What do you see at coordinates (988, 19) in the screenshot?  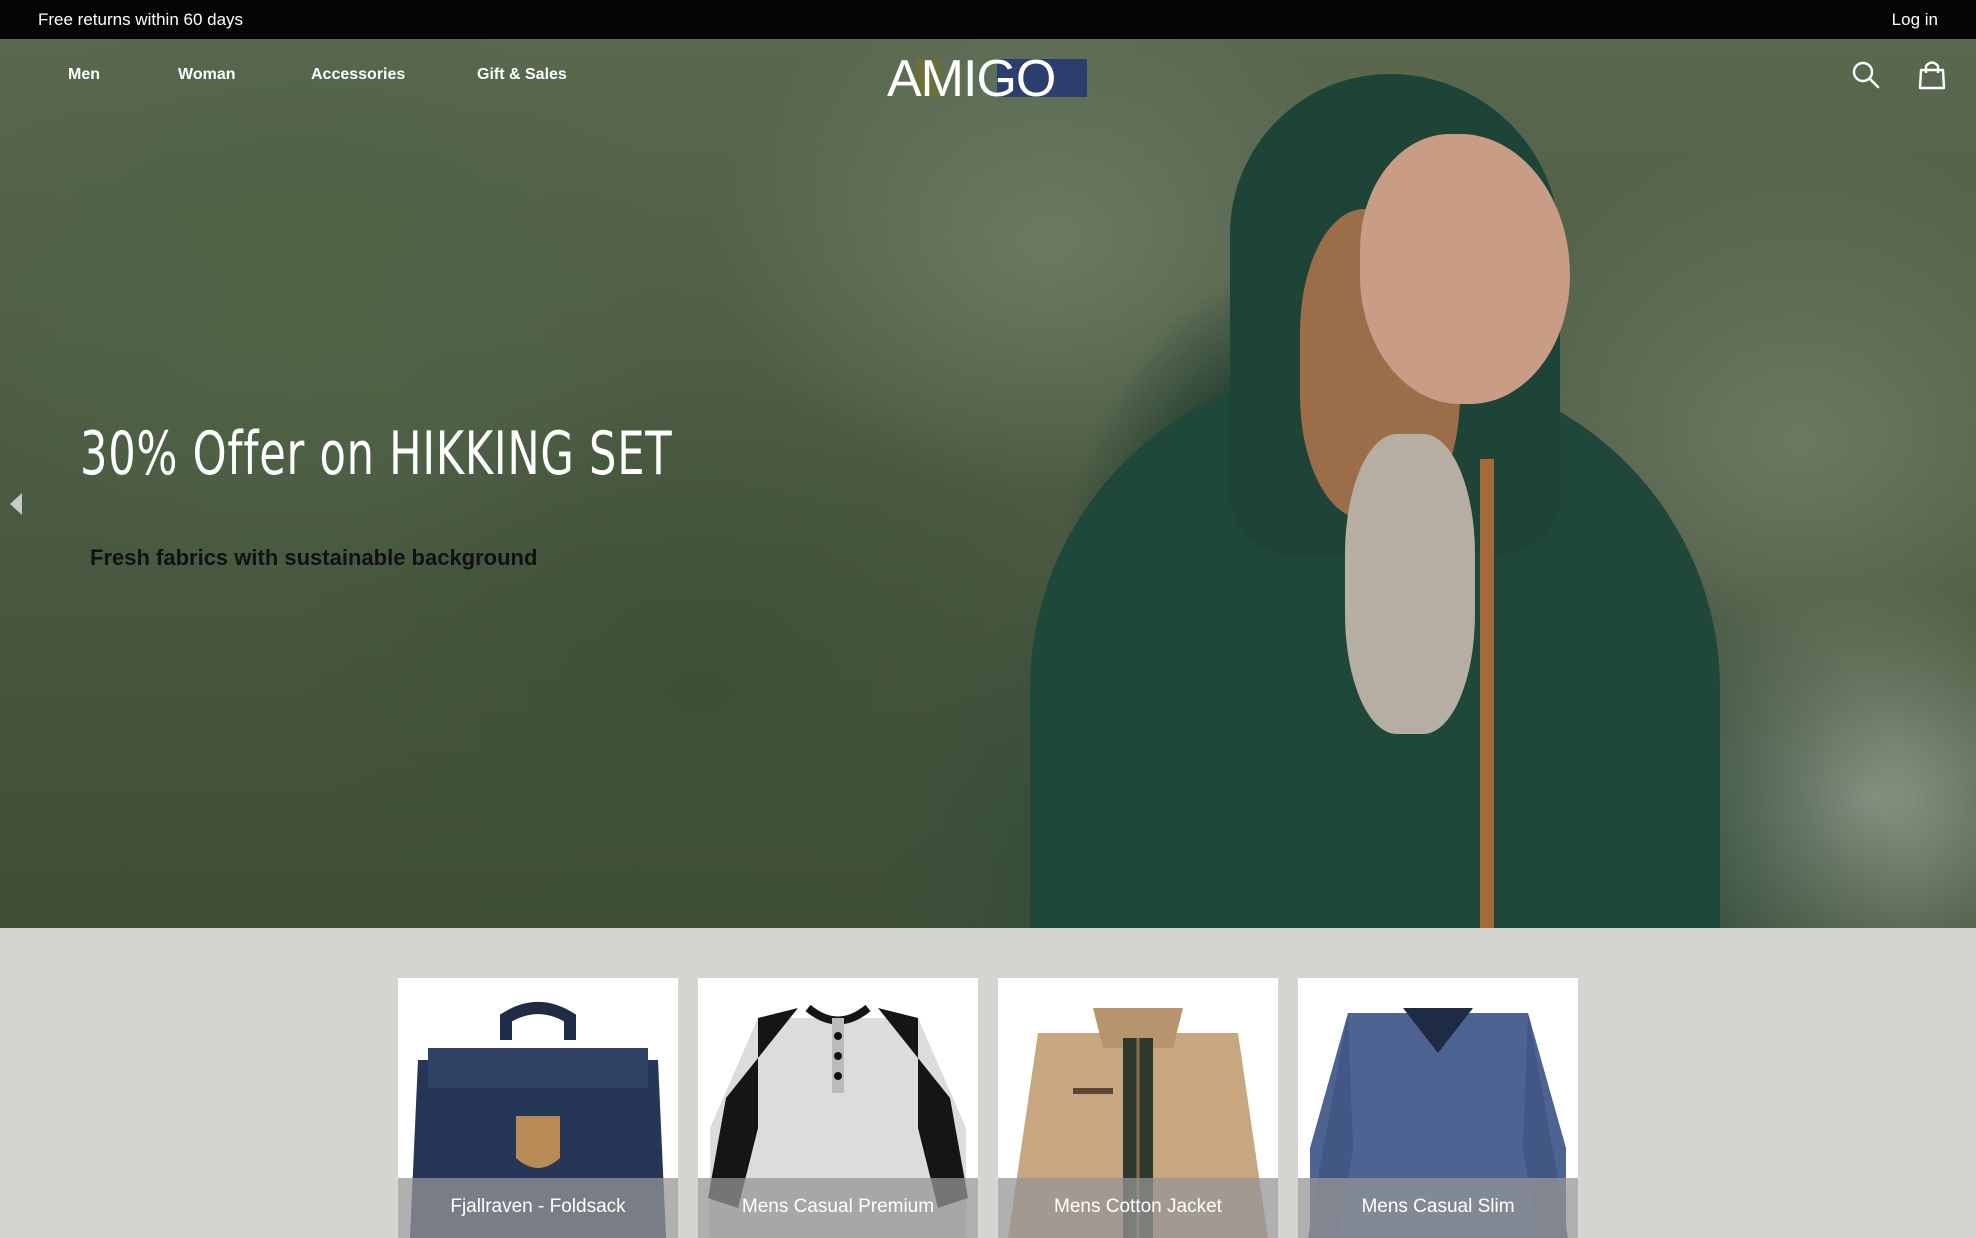 I see `top-announcement-bar: Free returns within 60 days Log in` at bounding box center [988, 19].